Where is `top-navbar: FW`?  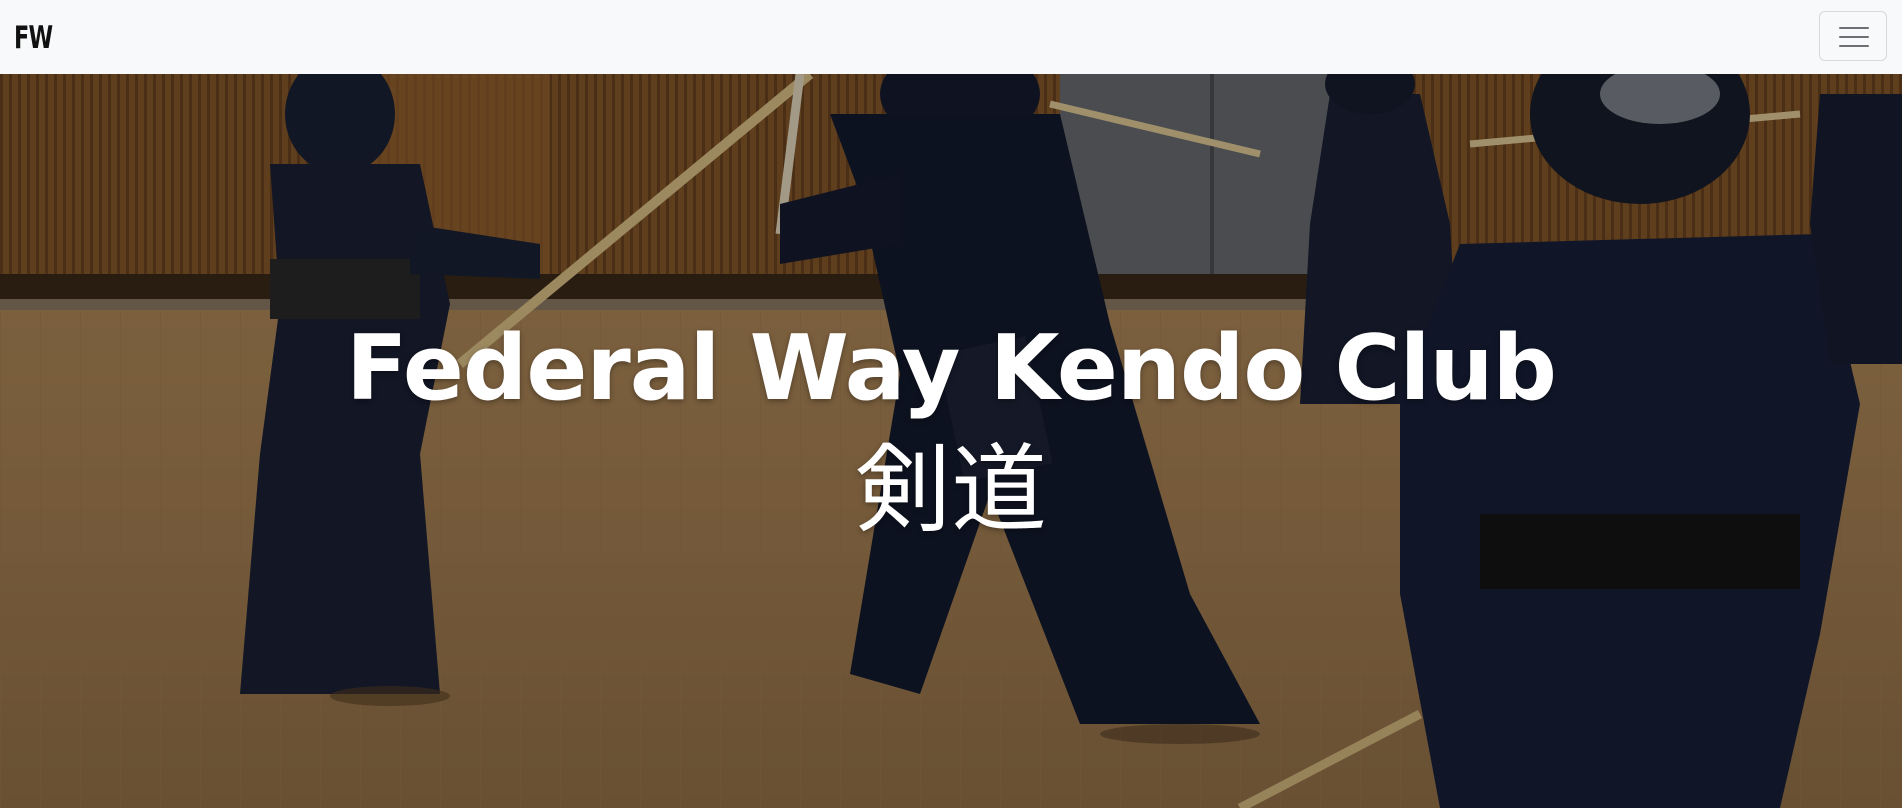 top-navbar: FW is located at coordinates (951, 37).